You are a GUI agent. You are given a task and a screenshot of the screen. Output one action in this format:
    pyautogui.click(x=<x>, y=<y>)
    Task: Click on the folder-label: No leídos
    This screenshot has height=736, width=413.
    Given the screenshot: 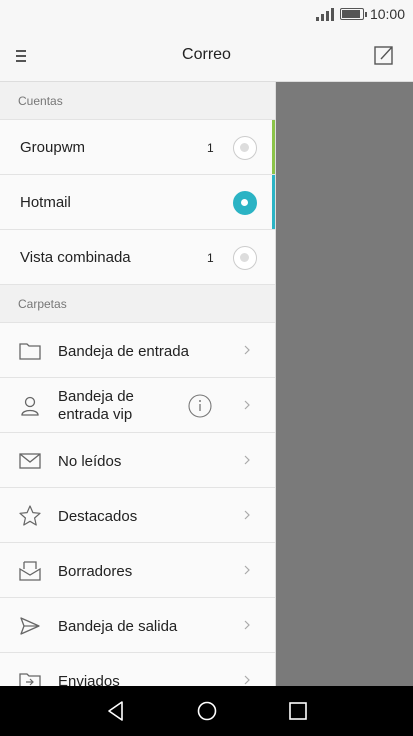 What is the action you would take?
    pyautogui.click(x=90, y=461)
    